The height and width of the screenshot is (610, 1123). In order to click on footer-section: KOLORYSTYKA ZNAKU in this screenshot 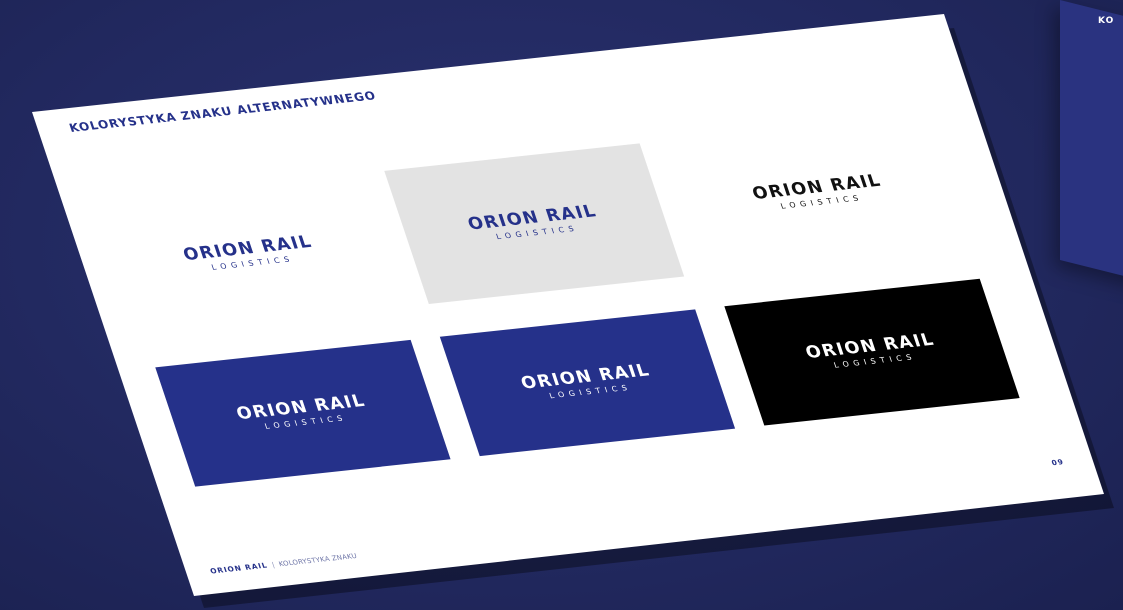, I will do `click(317, 559)`.